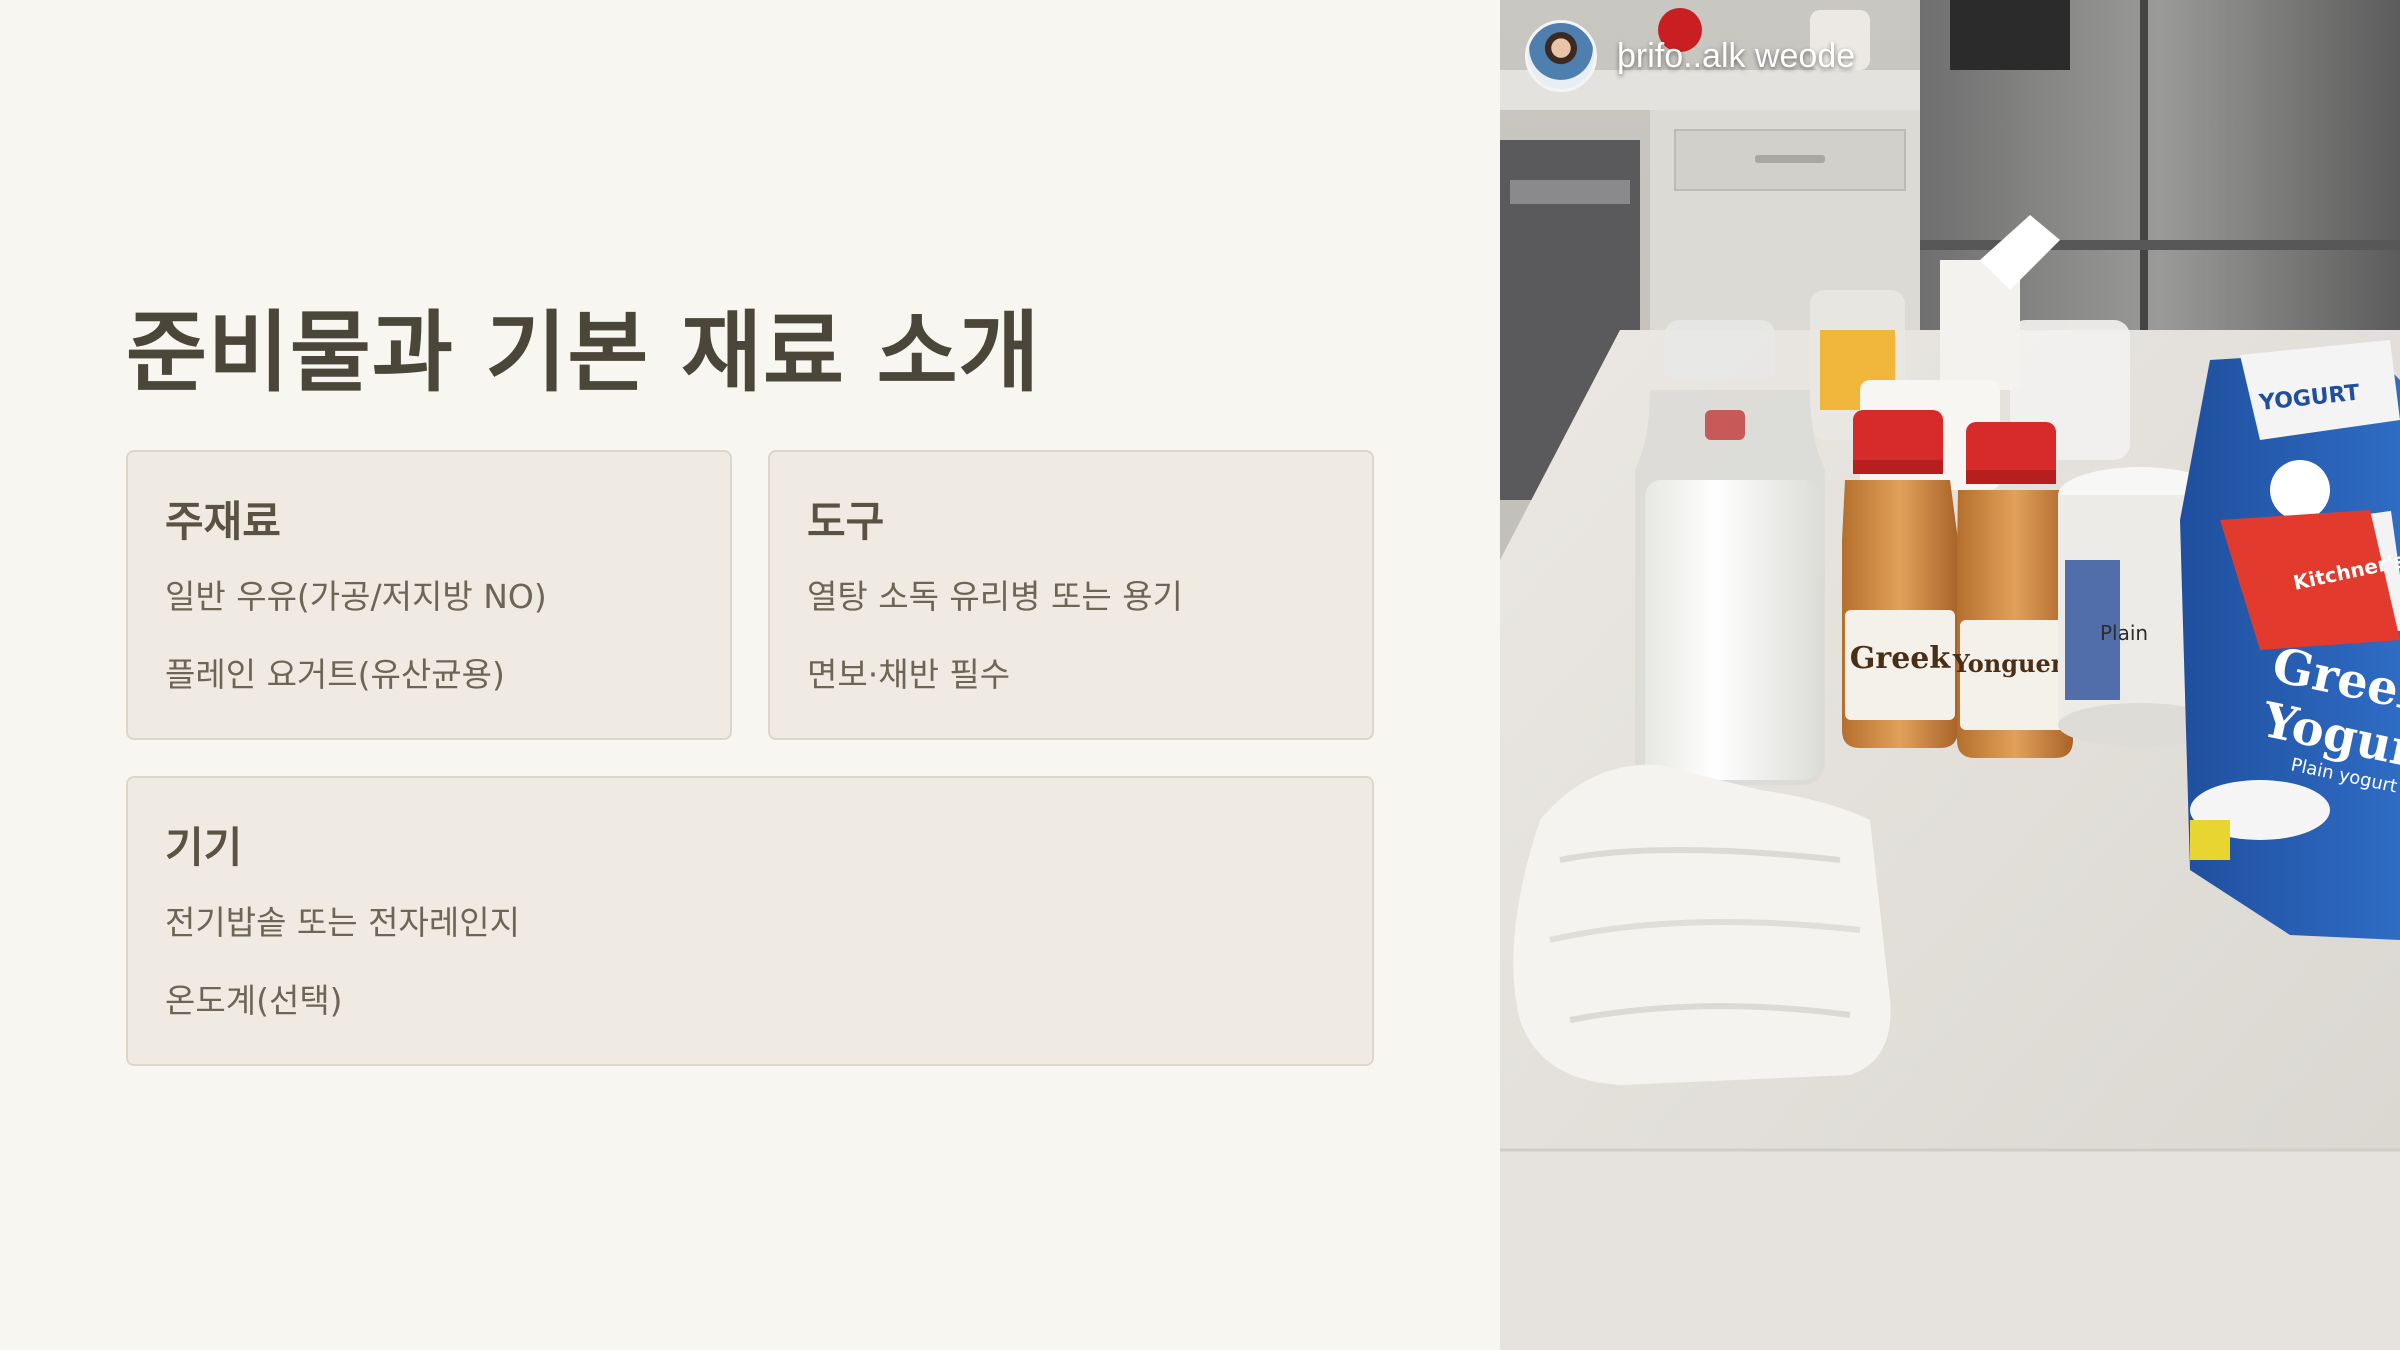  Describe the element at coordinates (909, 674) in the screenshot. I see `list-item: 면보·채반 필수` at that location.